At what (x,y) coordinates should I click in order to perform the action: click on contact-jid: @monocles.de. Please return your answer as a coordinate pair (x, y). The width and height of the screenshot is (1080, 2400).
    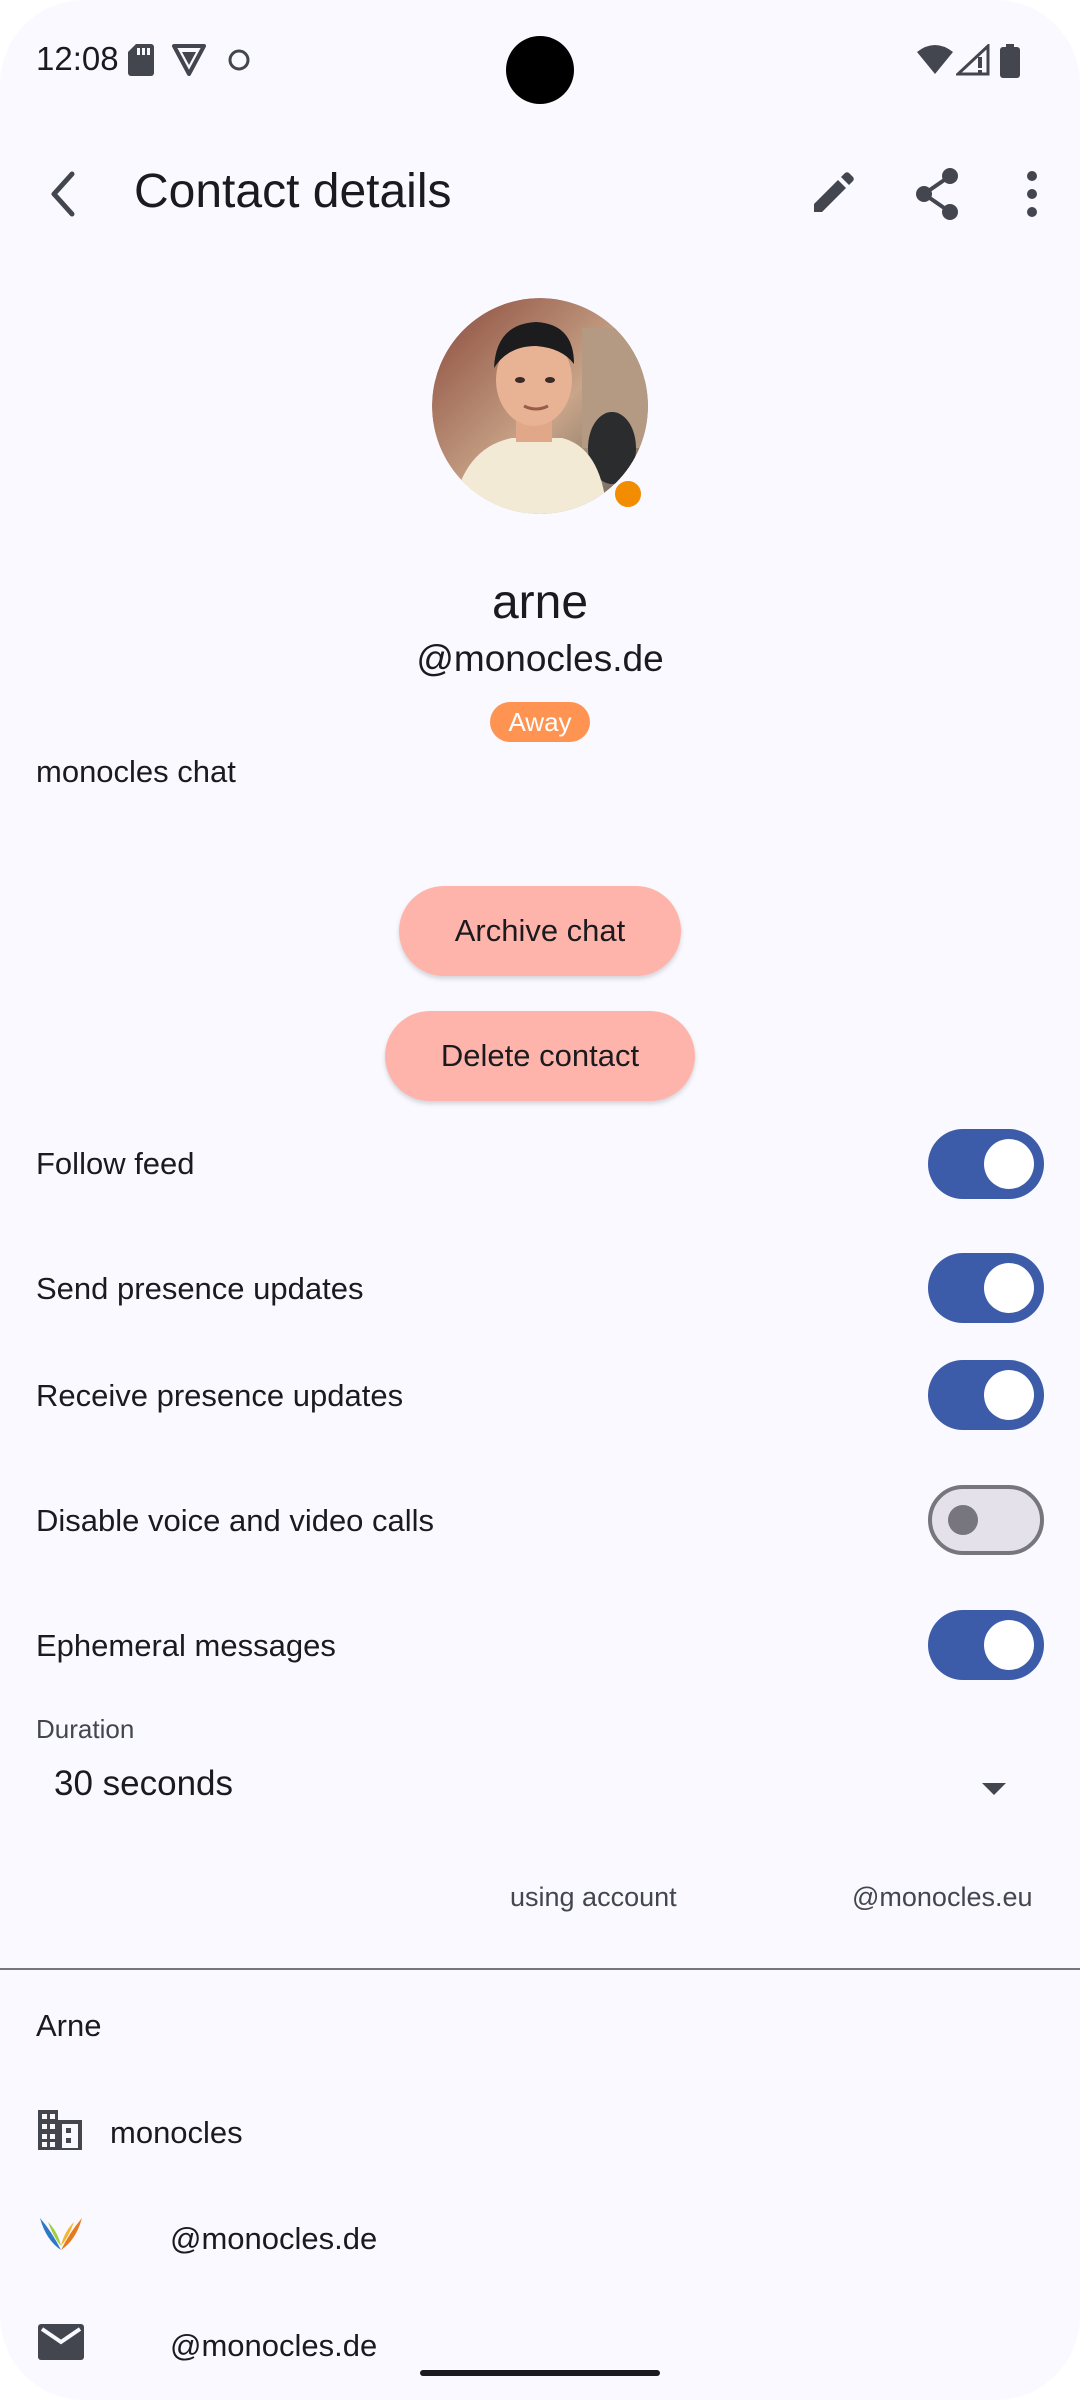
    Looking at the image, I should click on (540, 659).